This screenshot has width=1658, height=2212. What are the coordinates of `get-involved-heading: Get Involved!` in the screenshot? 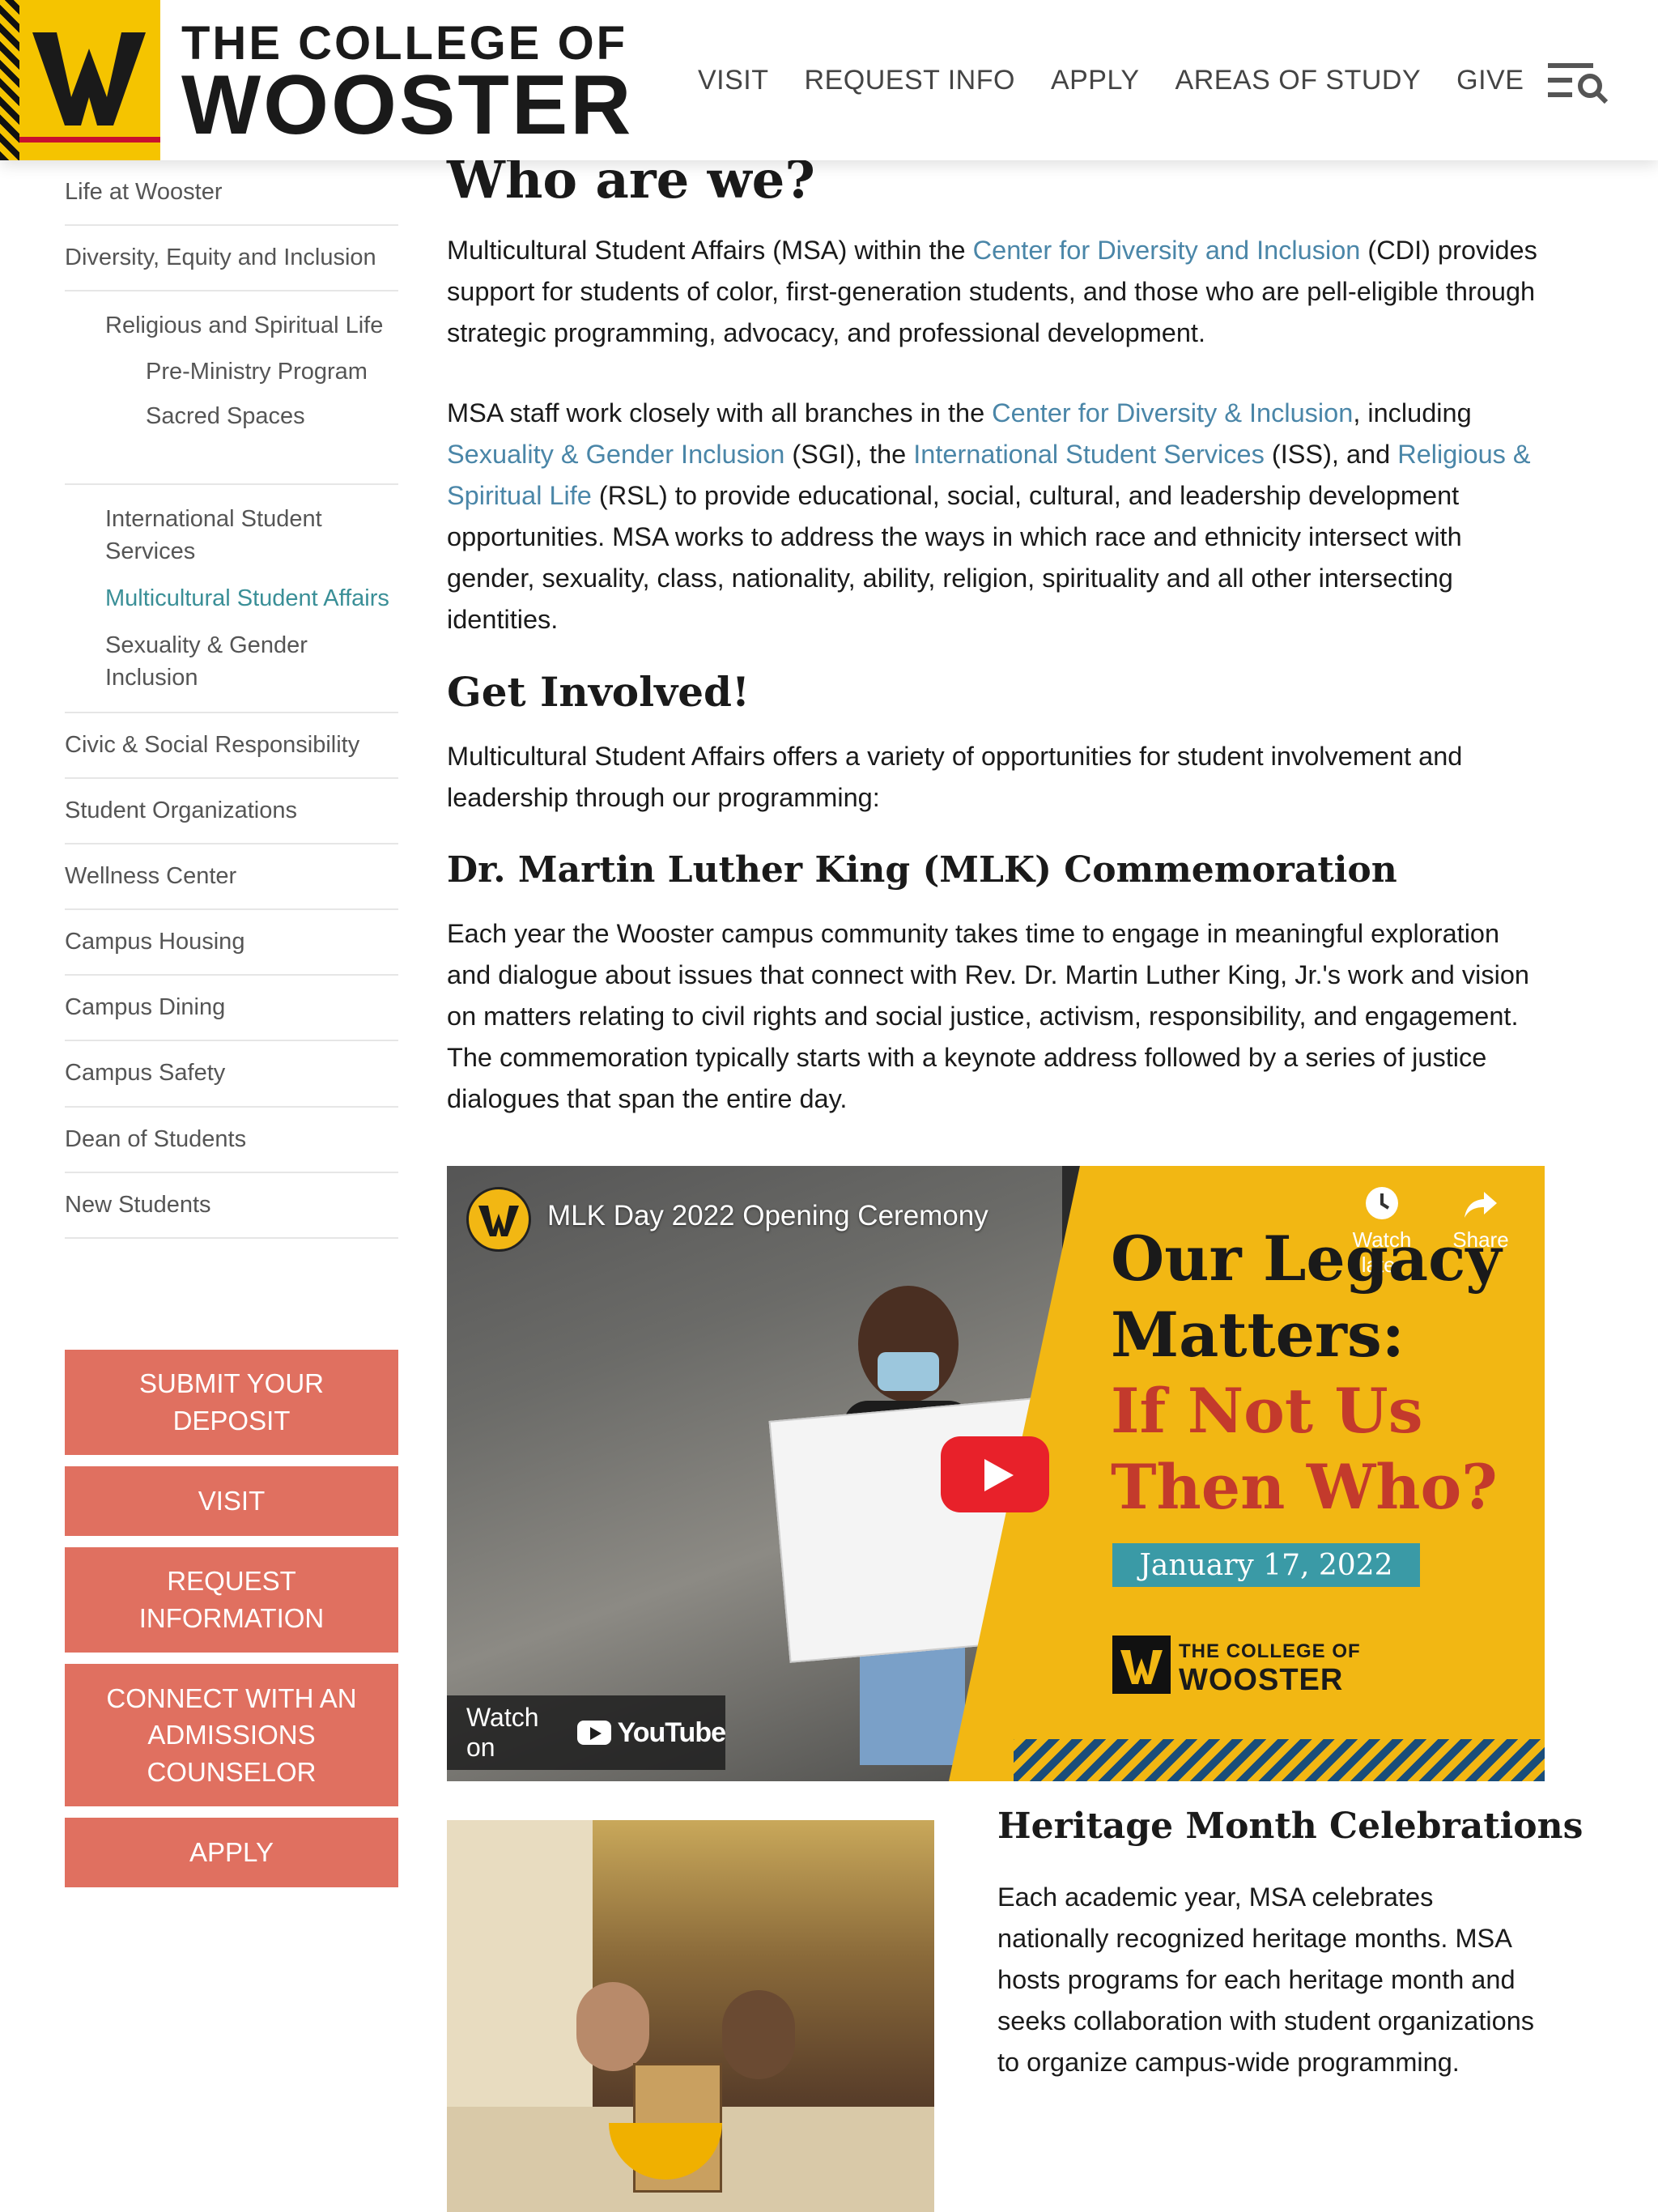 It's located at (598, 693).